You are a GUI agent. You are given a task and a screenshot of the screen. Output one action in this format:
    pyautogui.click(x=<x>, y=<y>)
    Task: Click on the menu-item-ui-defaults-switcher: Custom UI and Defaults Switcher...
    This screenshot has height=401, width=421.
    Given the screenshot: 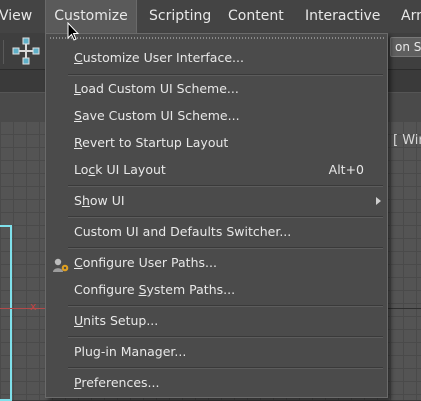 What is the action you would take?
    pyautogui.click(x=182, y=232)
    